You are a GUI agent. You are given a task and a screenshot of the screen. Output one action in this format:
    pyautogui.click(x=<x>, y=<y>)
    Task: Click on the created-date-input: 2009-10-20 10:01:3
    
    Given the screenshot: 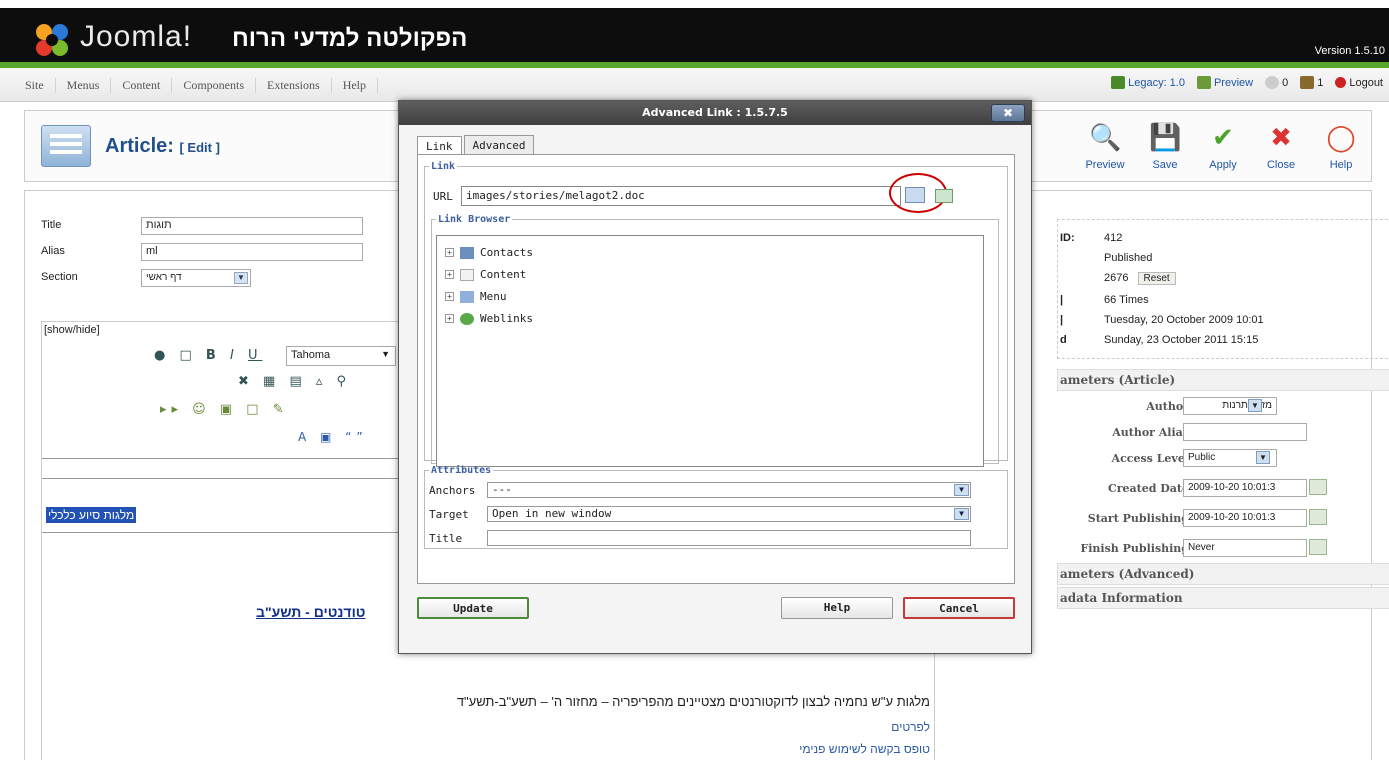 What is the action you would take?
    pyautogui.click(x=1245, y=488)
    